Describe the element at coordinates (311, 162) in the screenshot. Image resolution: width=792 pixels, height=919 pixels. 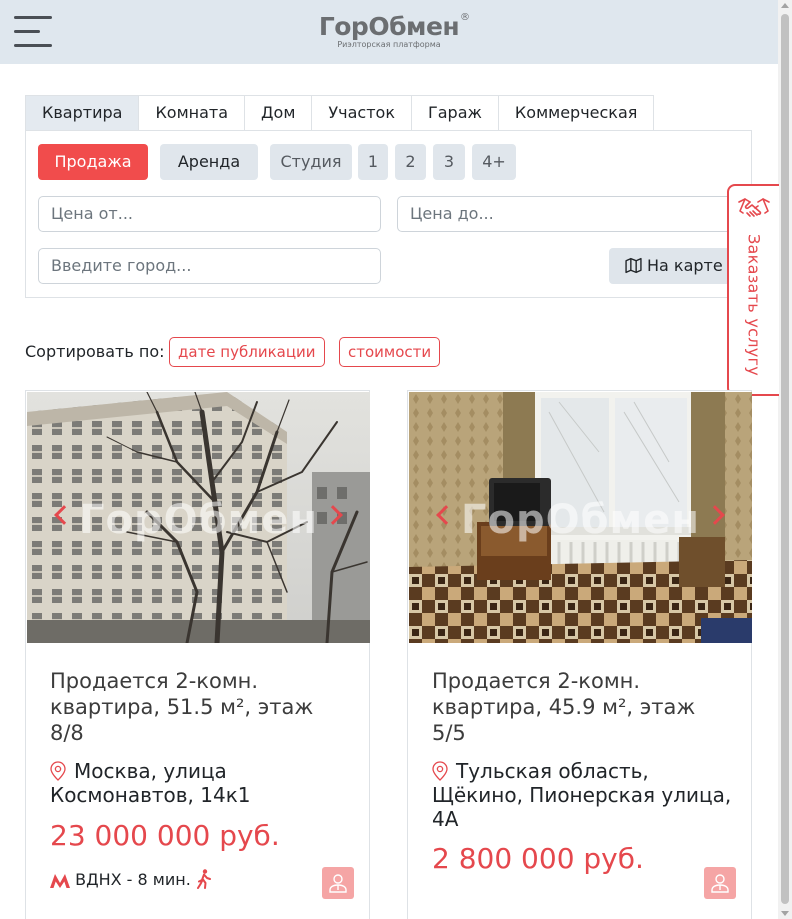
I see `rooms-studio-button: Студия` at that location.